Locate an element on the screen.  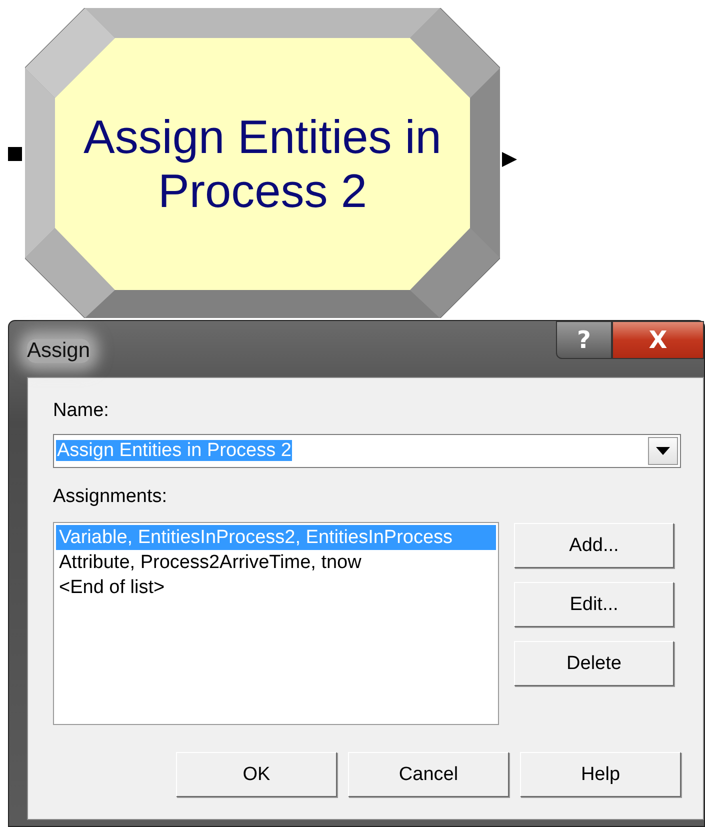
field-label: Name: is located at coordinates (81, 411).